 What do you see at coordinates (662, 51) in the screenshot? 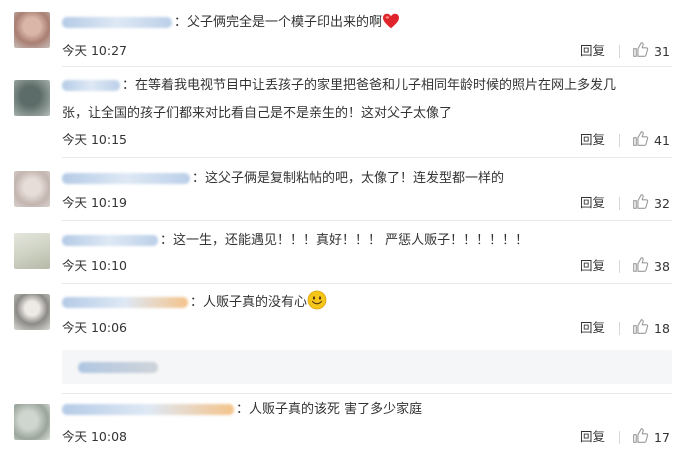
I see `like-count: 31` at bounding box center [662, 51].